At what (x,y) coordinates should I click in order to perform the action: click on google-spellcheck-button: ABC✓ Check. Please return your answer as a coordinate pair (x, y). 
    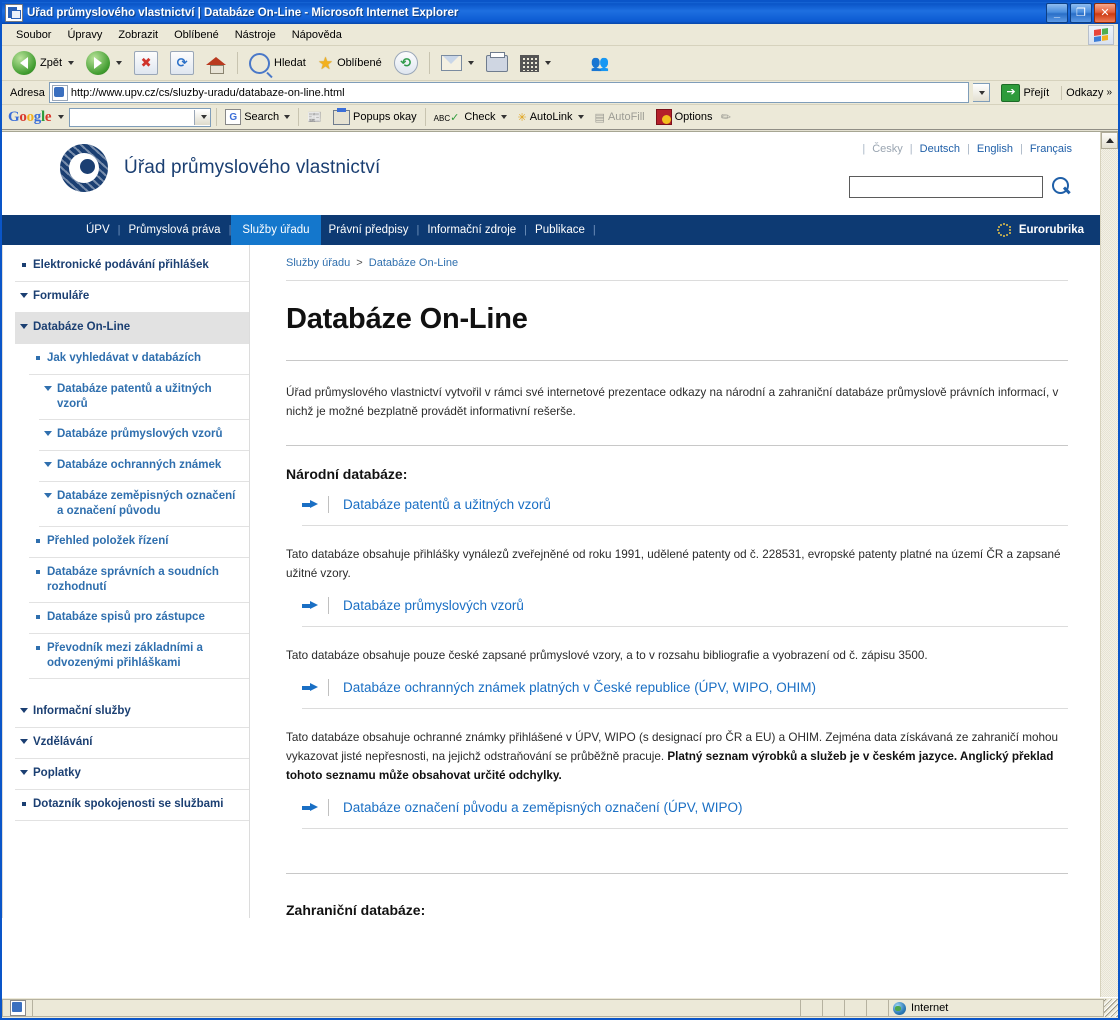
    Looking at the image, I should click on (470, 117).